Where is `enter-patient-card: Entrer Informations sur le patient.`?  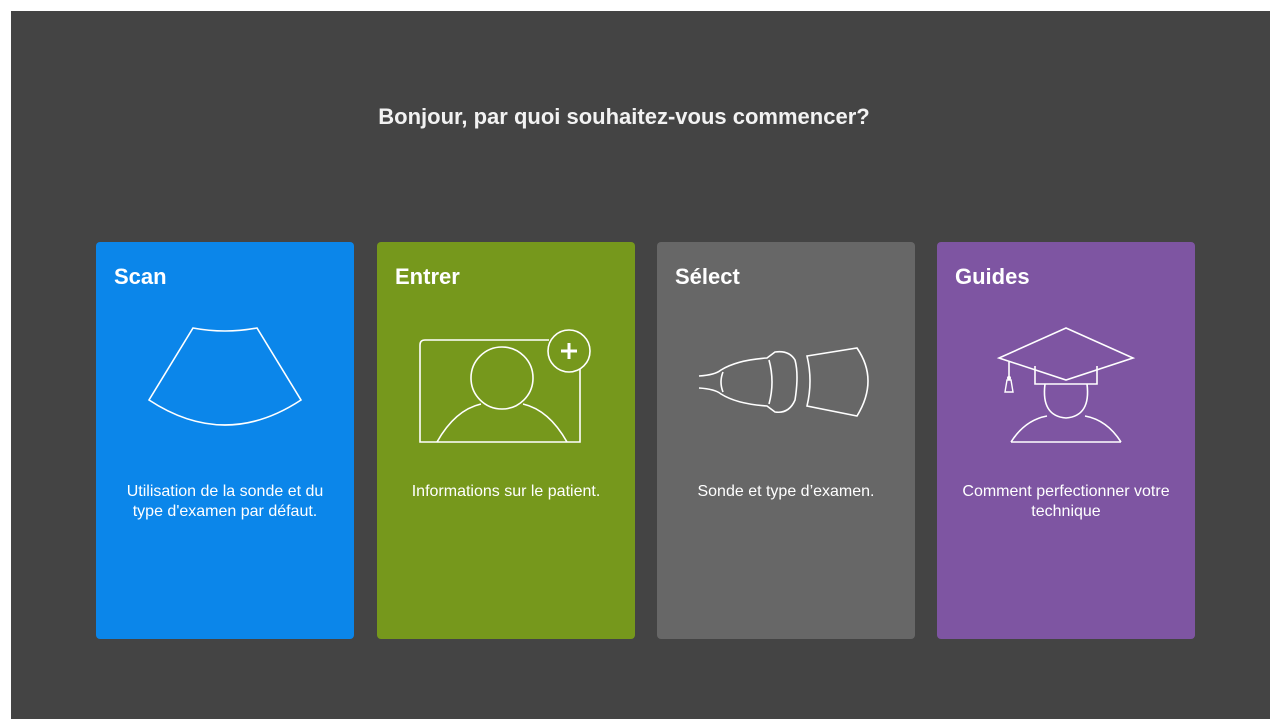 enter-patient-card: Entrer Informations sur le patient. is located at coordinates (506, 440).